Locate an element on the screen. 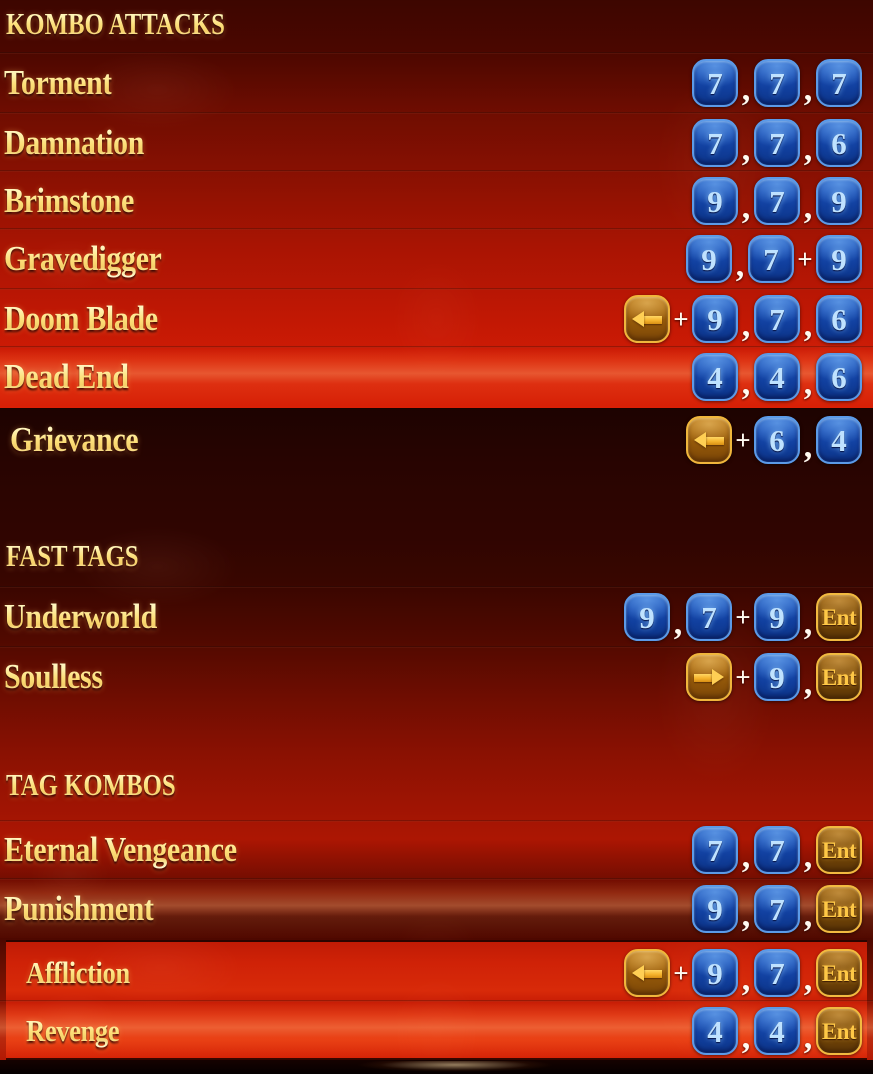 Image resolution: width=873 pixels, height=1074 pixels. bottom-strip is located at coordinates (436, 1067).